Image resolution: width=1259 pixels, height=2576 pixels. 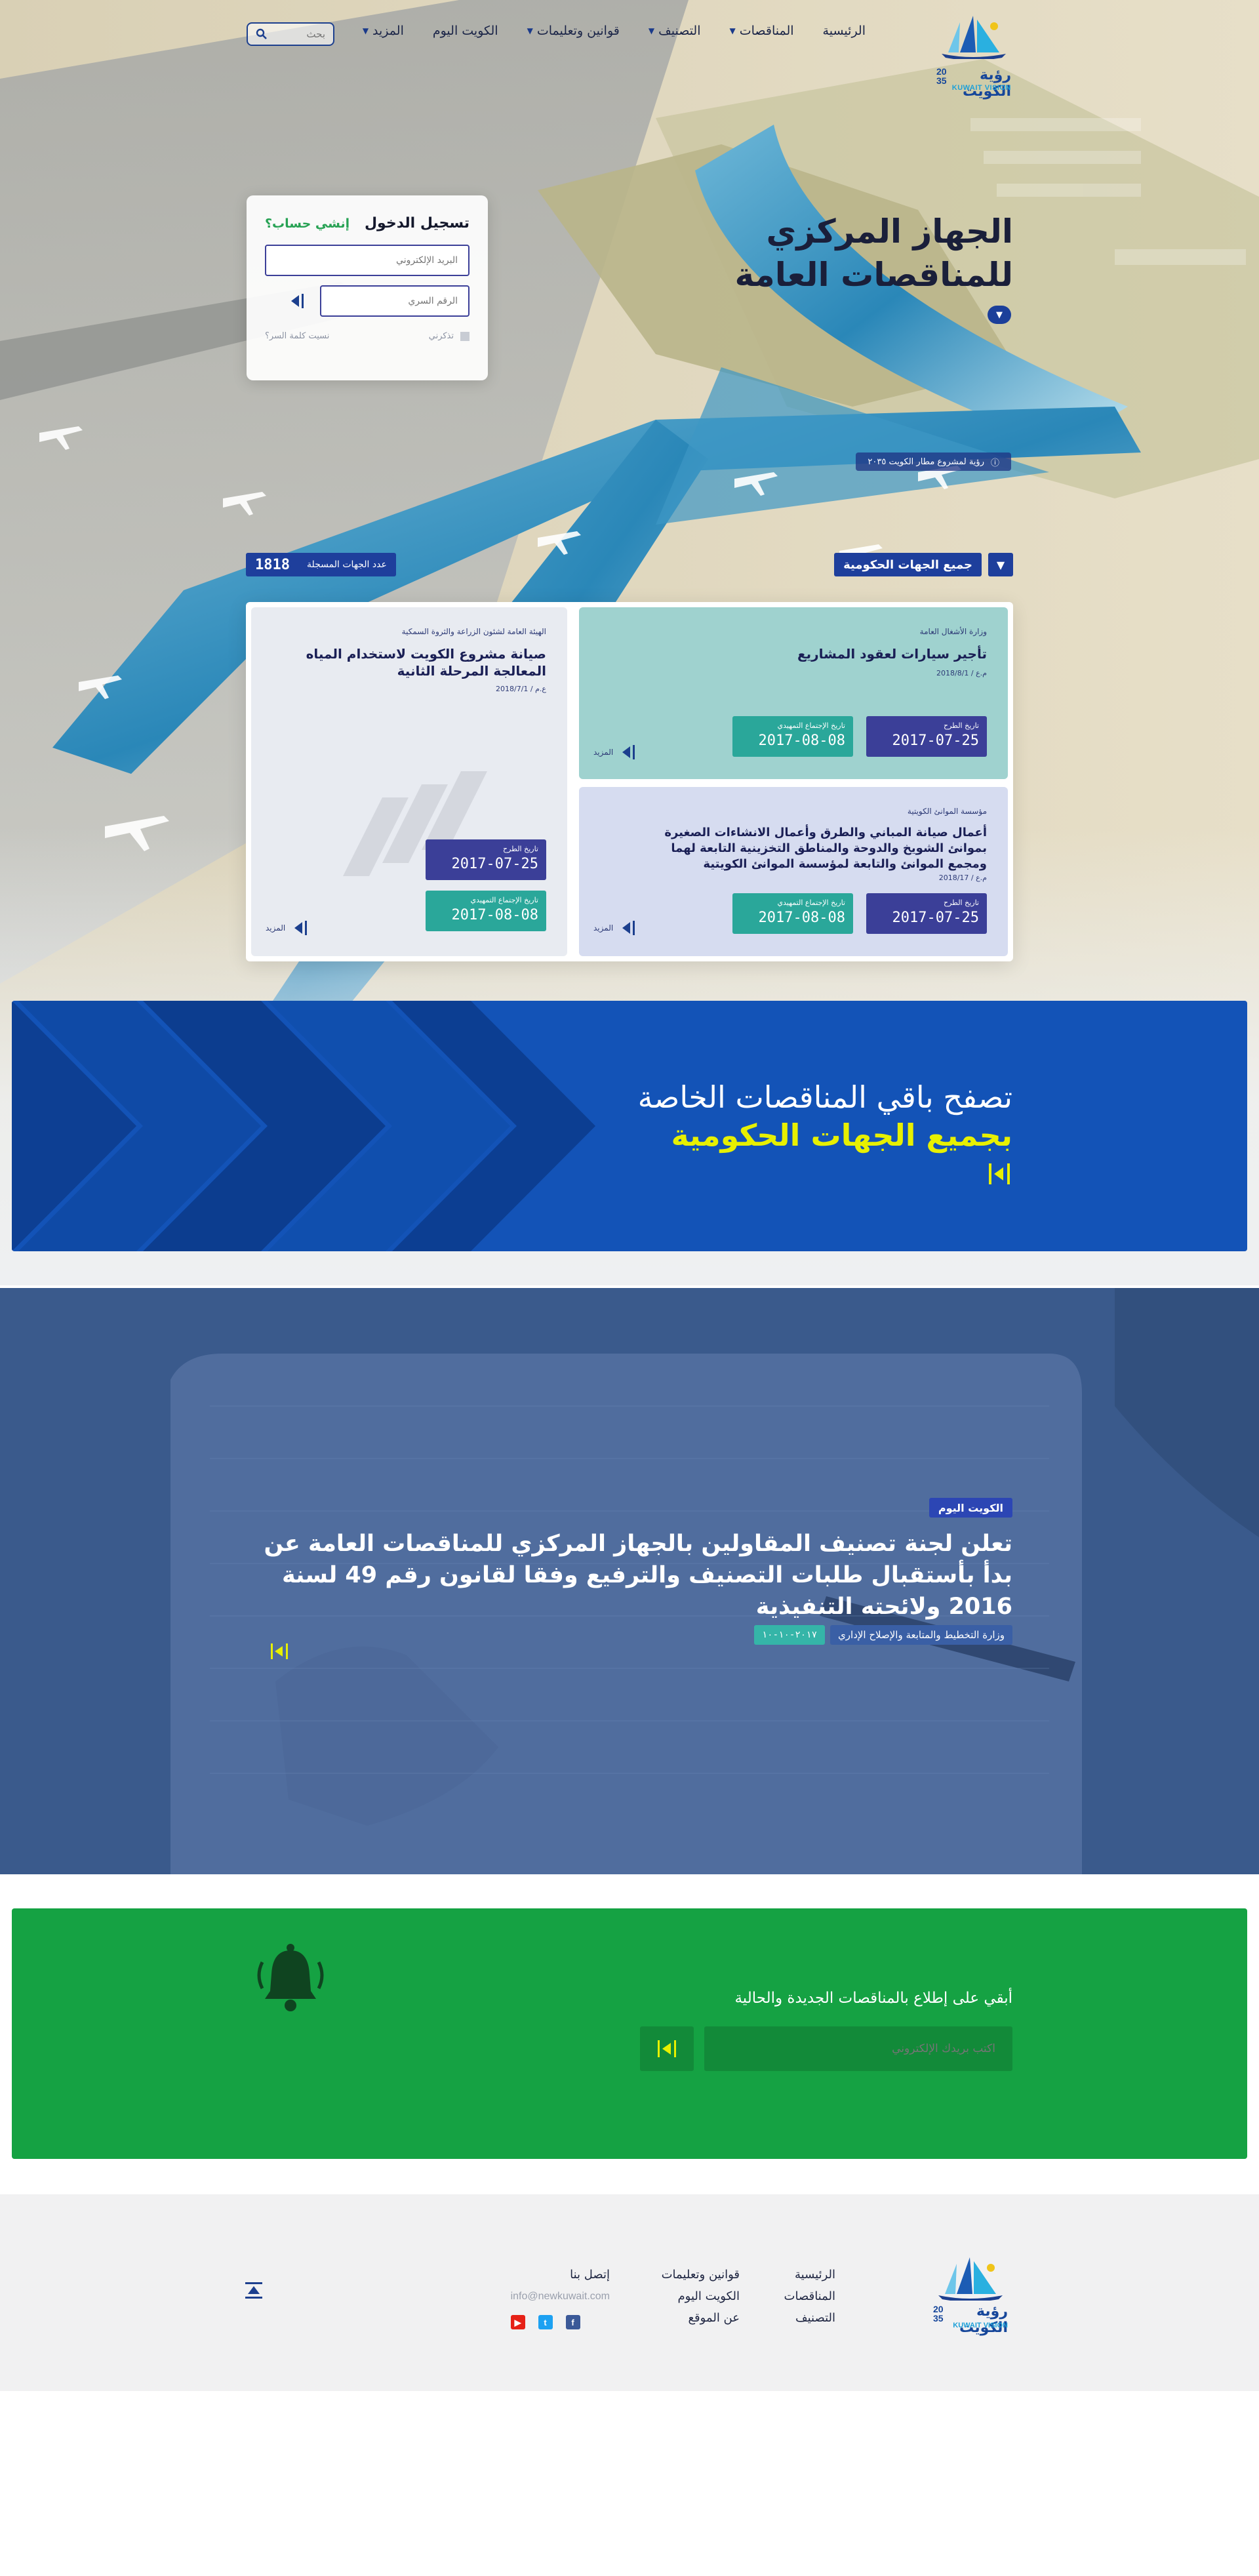 What do you see at coordinates (465, 336) in the screenshot?
I see `checkbox-box` at bounding box center [465, 336].